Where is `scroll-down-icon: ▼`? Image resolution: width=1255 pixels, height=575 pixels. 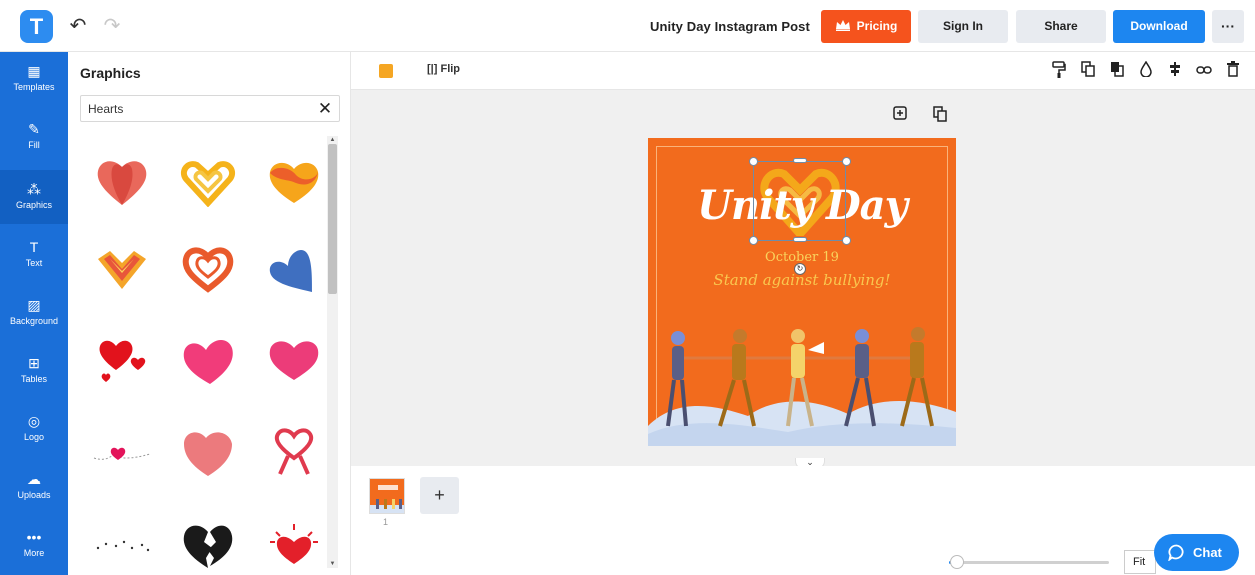 scroll-down-icon: ▼ is located at coordinates (332, 564).